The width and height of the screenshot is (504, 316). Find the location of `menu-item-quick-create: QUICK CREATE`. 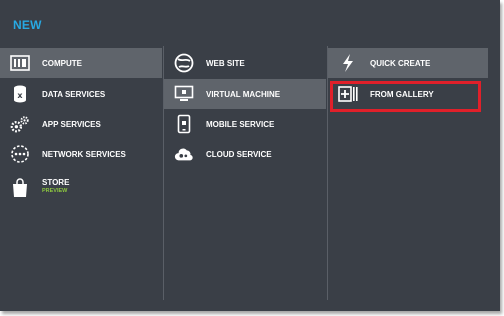

menu-item-quick-create: QUICK CREATE is located at coordinates (408, 63).